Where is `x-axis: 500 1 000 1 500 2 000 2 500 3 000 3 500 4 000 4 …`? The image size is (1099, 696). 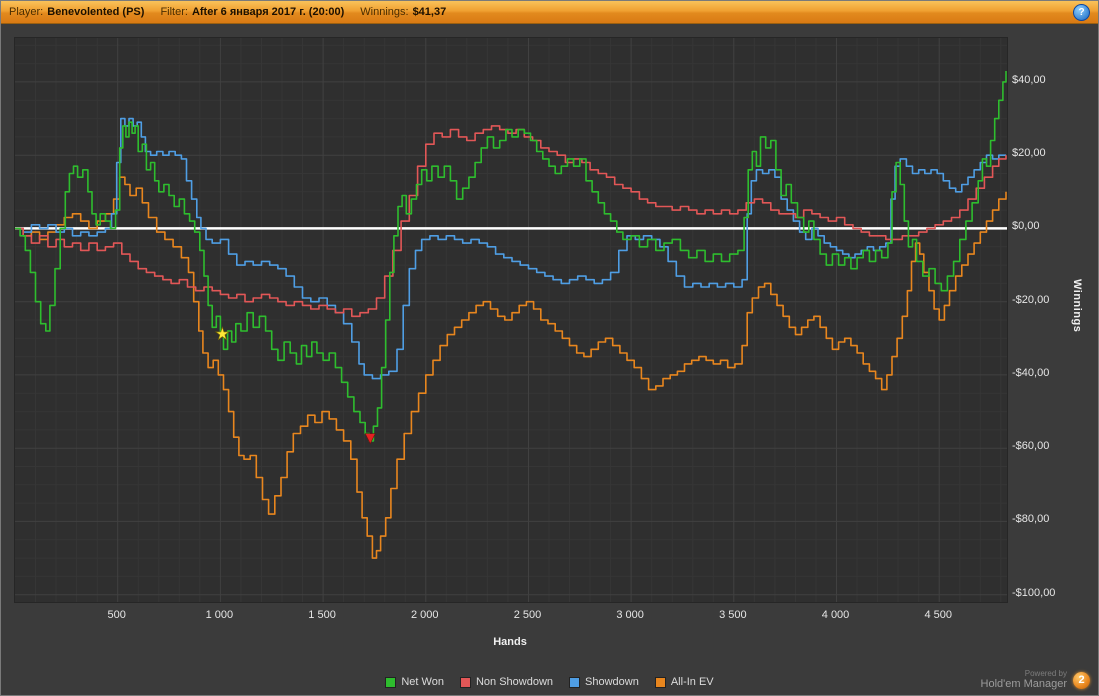 x-axis: 500 1 000 1 500 2 000 2 500 3 000 3 500 4 000 4 … is located at coordinates (510, 616).